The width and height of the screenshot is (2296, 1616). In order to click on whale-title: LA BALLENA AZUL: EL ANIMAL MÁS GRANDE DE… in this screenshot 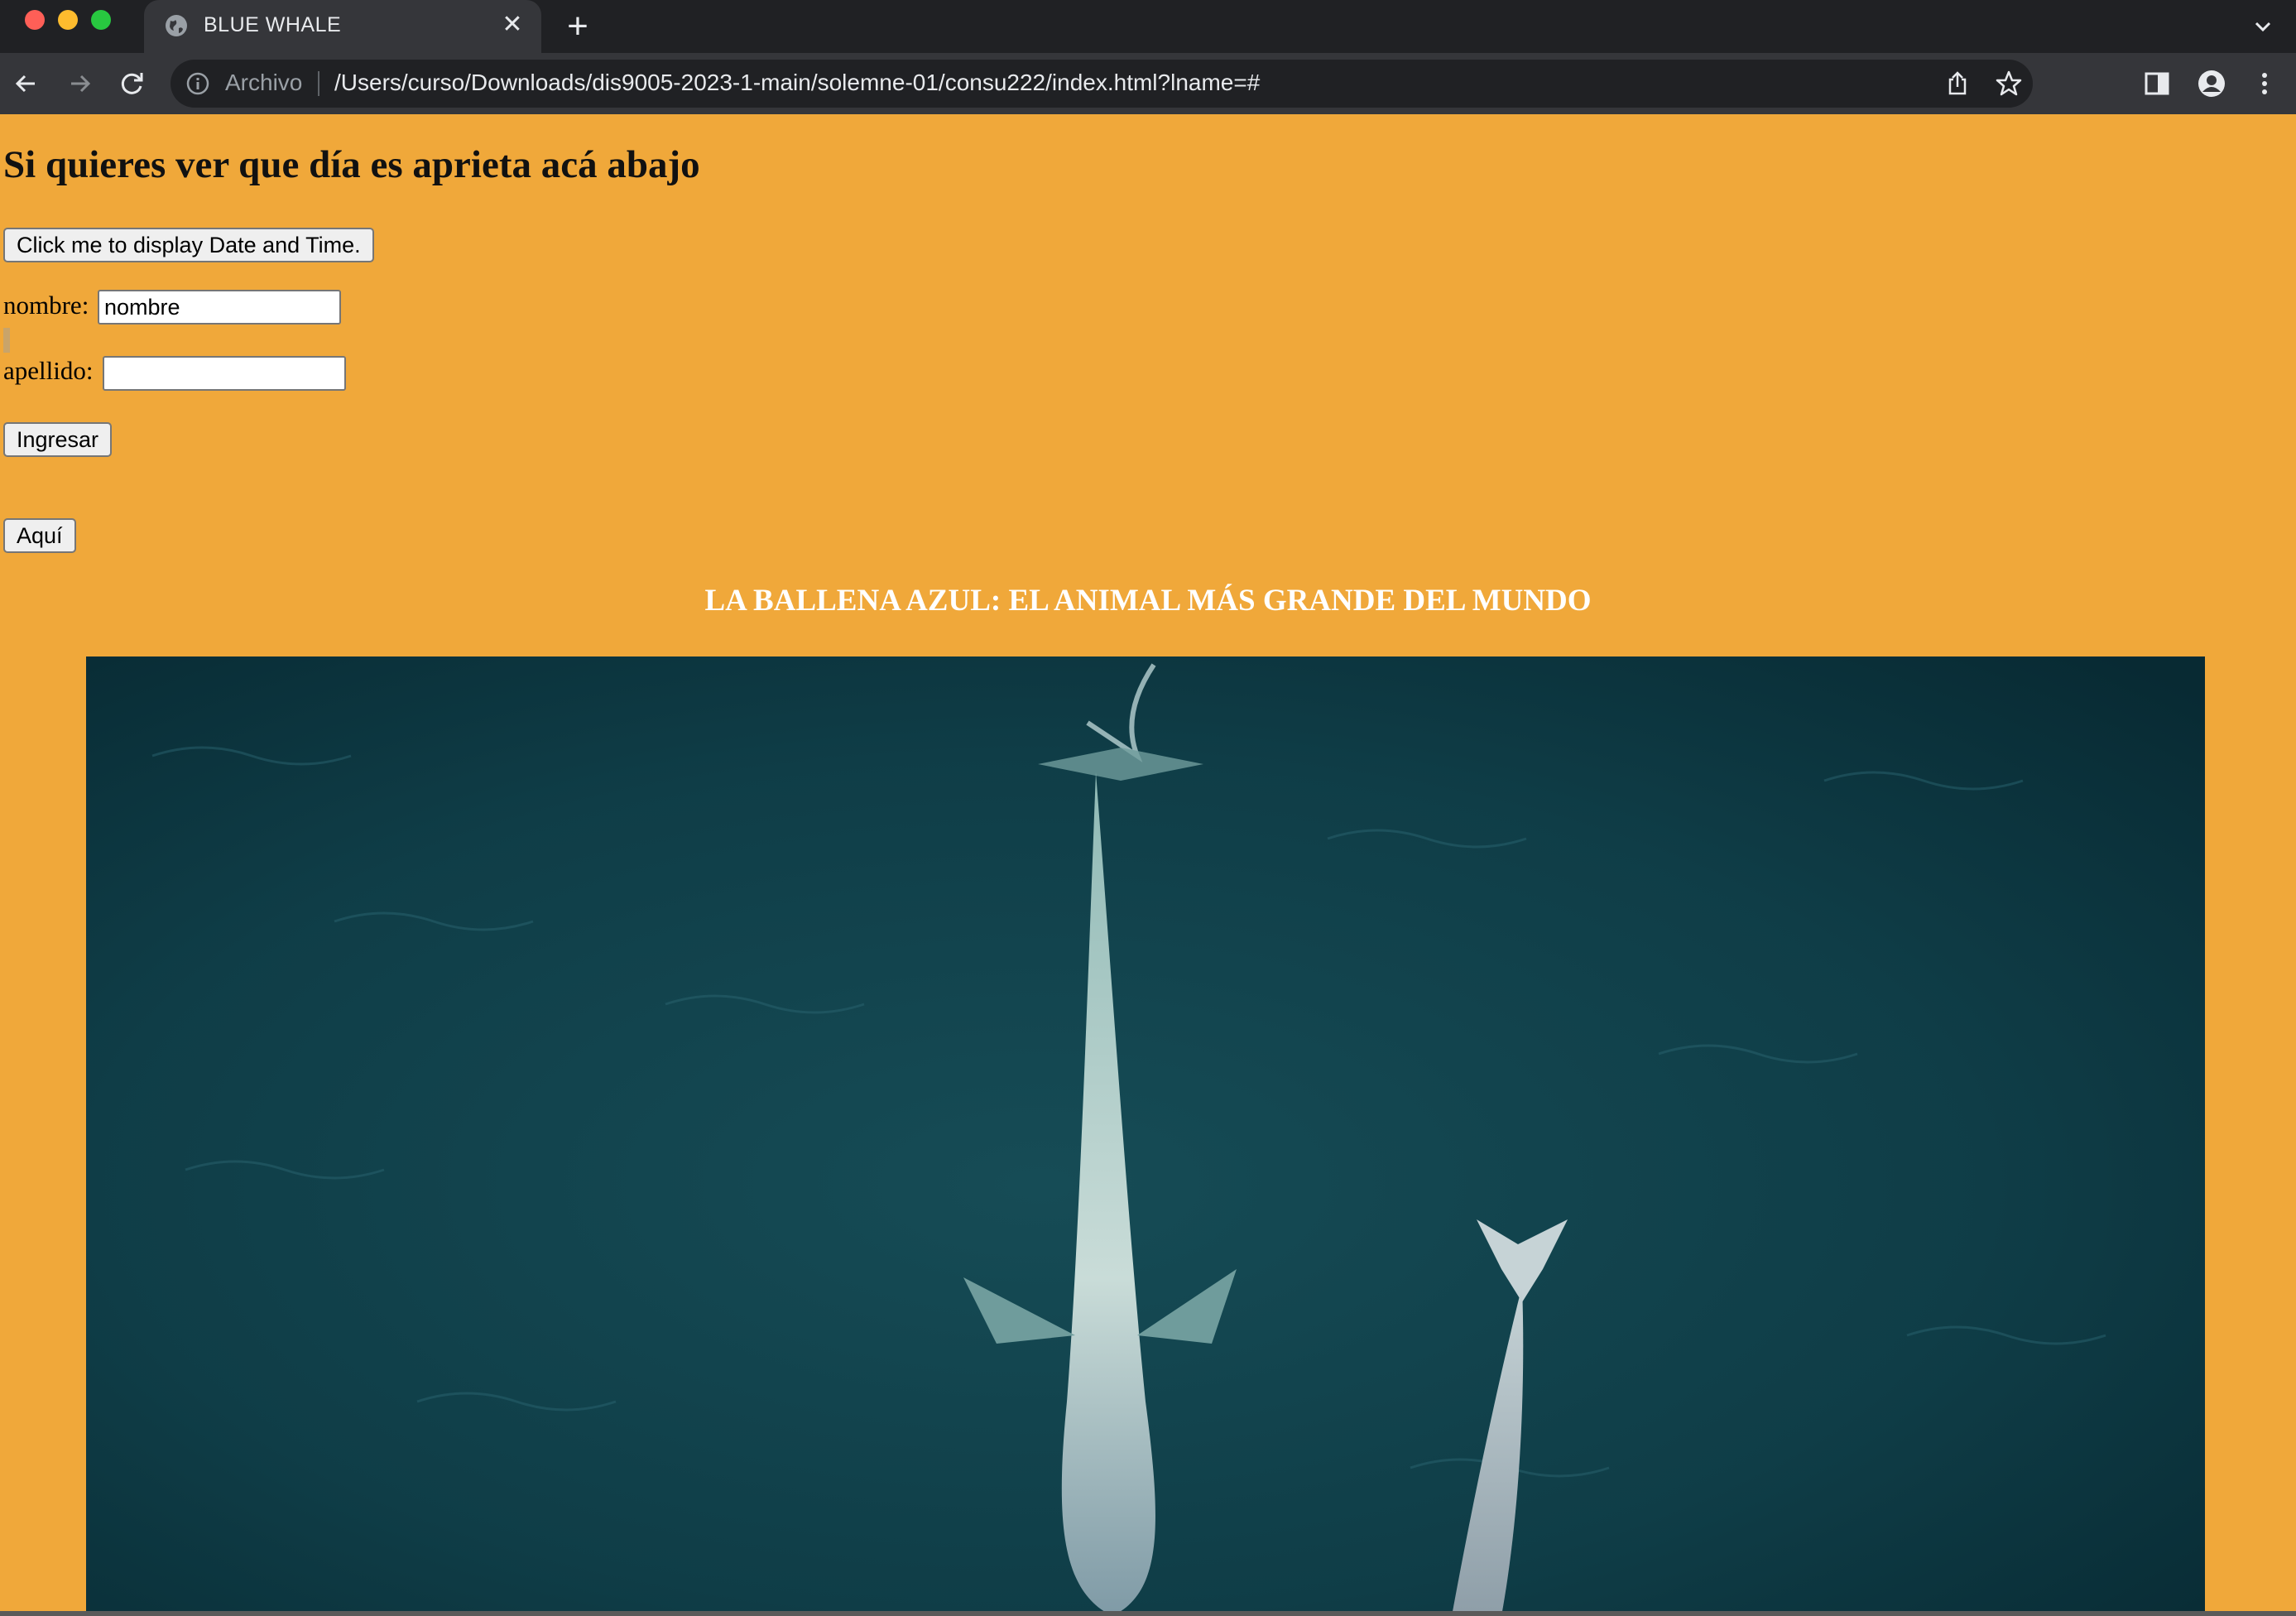, I will do `click(1148, 601)`.